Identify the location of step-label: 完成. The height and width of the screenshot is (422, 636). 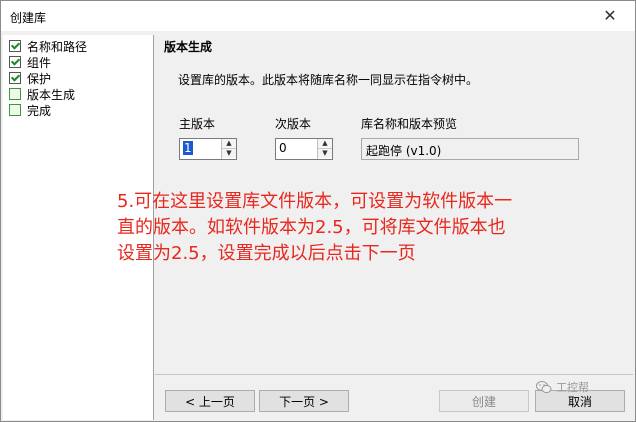
(39, 111).